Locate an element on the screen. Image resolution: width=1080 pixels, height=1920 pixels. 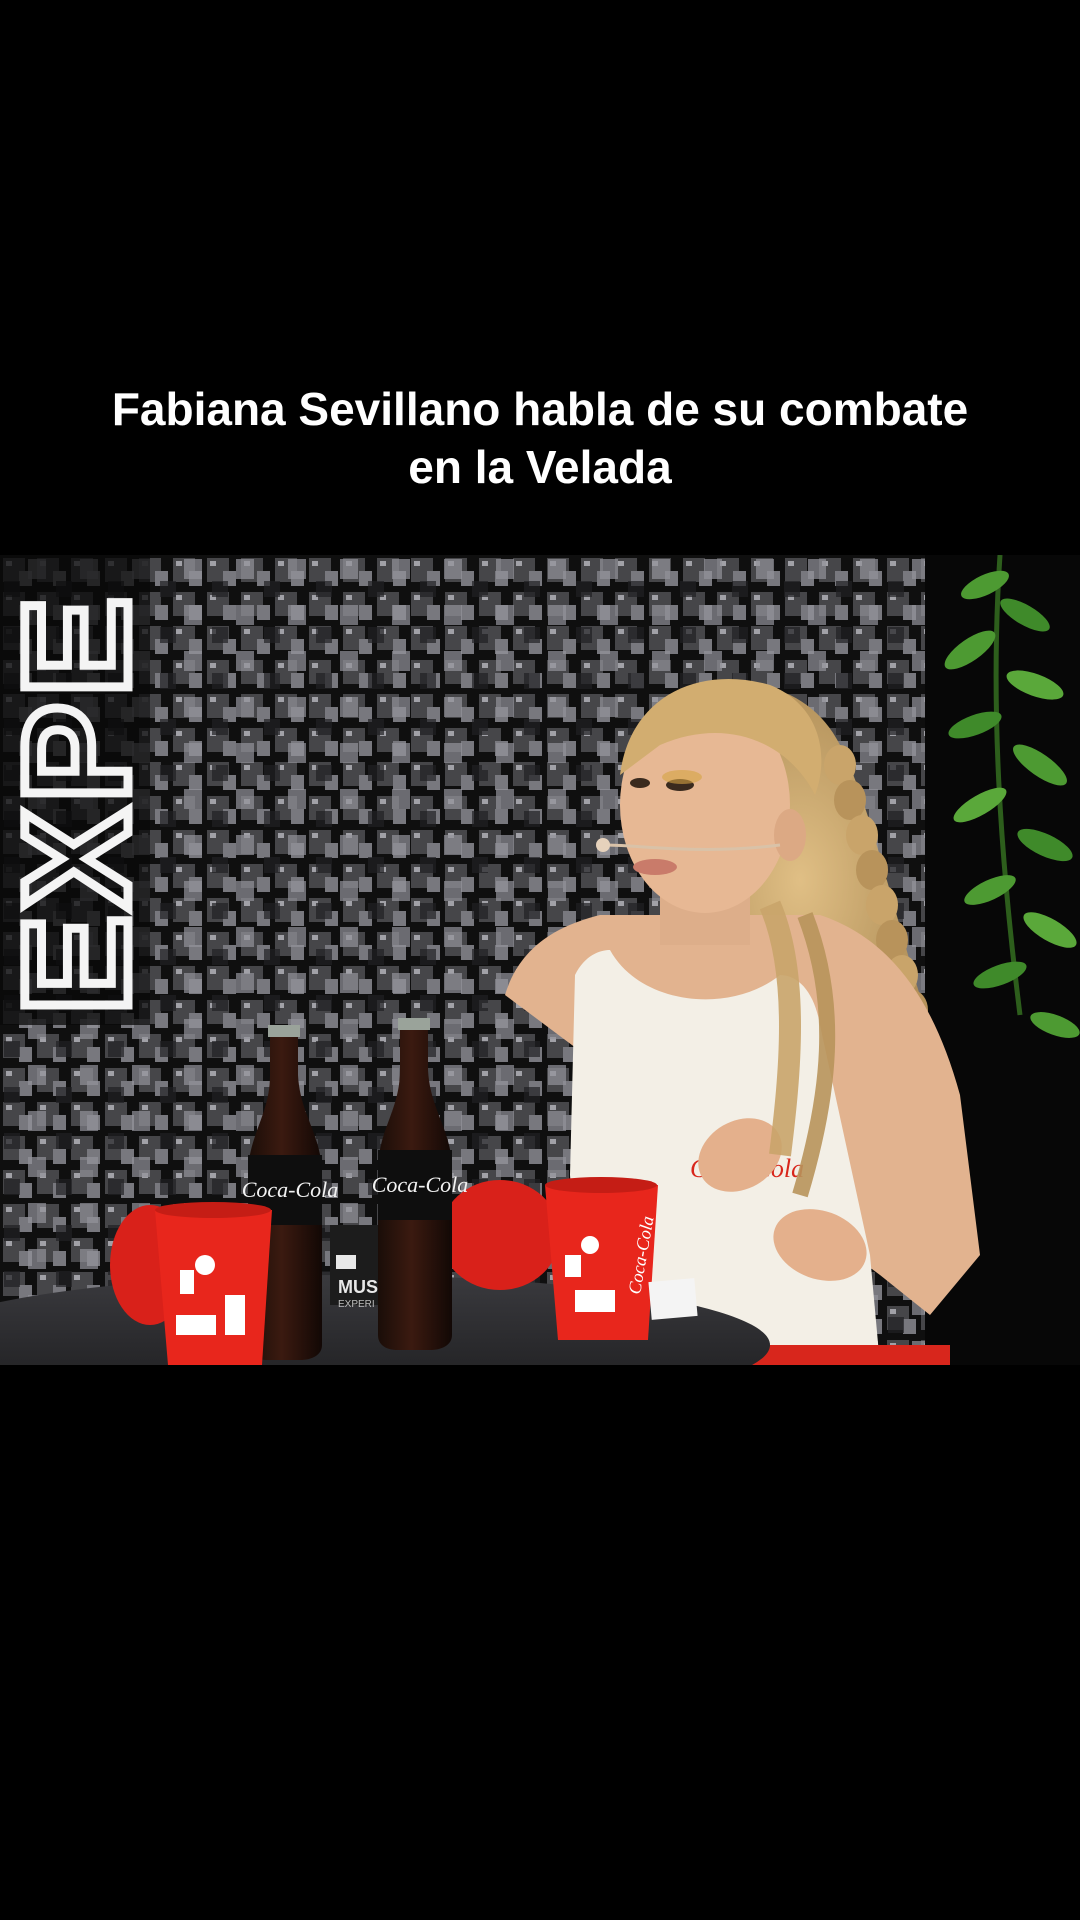
headset-mic is located at coordinates (603, 845).